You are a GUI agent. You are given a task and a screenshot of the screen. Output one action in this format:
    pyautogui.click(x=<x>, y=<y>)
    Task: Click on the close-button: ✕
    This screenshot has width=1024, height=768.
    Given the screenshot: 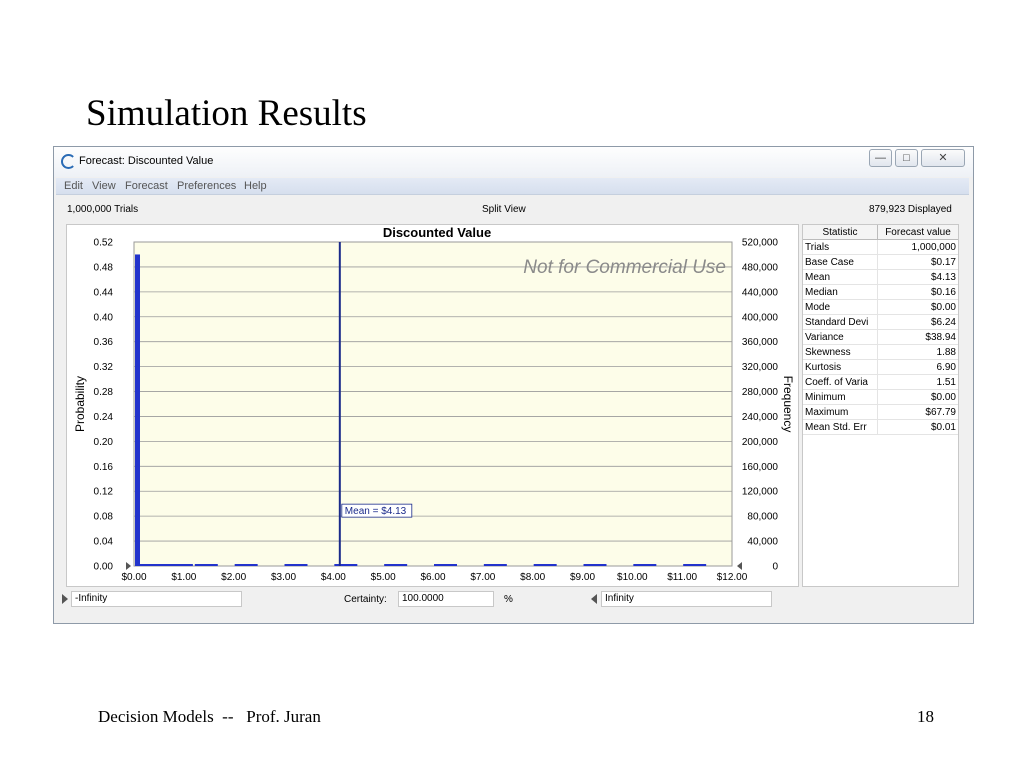 What is the action you would take?
    pyautogui.click(x=943, y=158)
    